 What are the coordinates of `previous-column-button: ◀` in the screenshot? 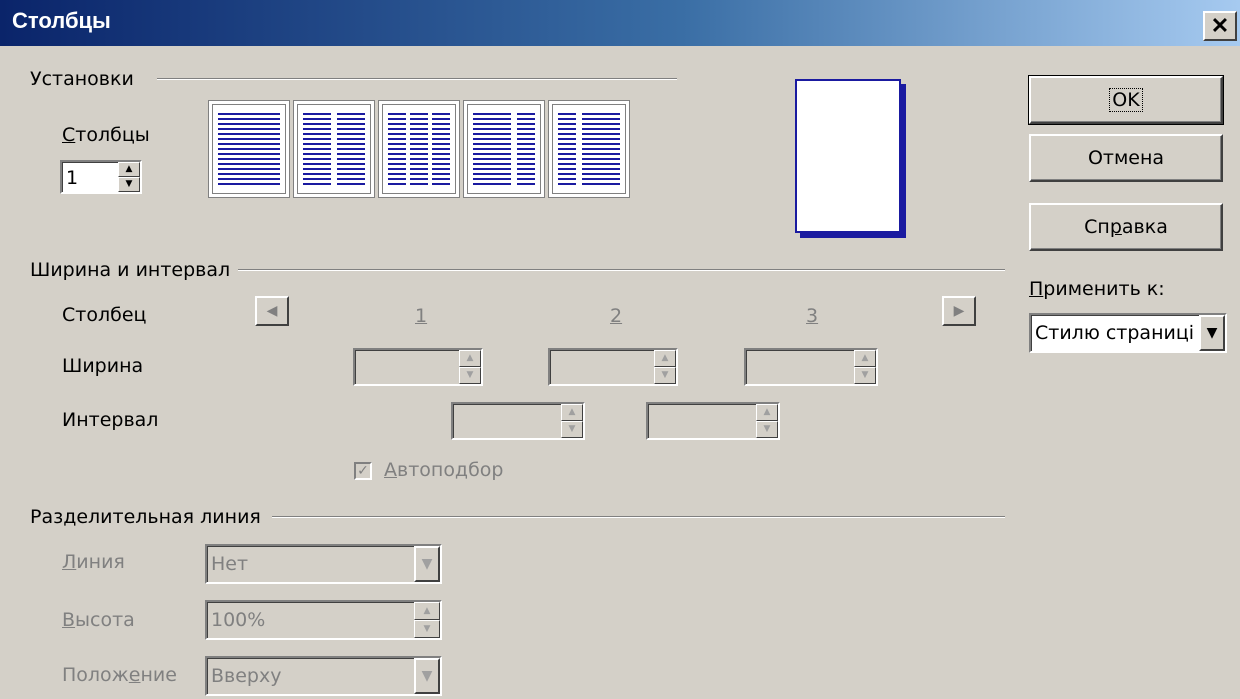 It's located at (272, 311).